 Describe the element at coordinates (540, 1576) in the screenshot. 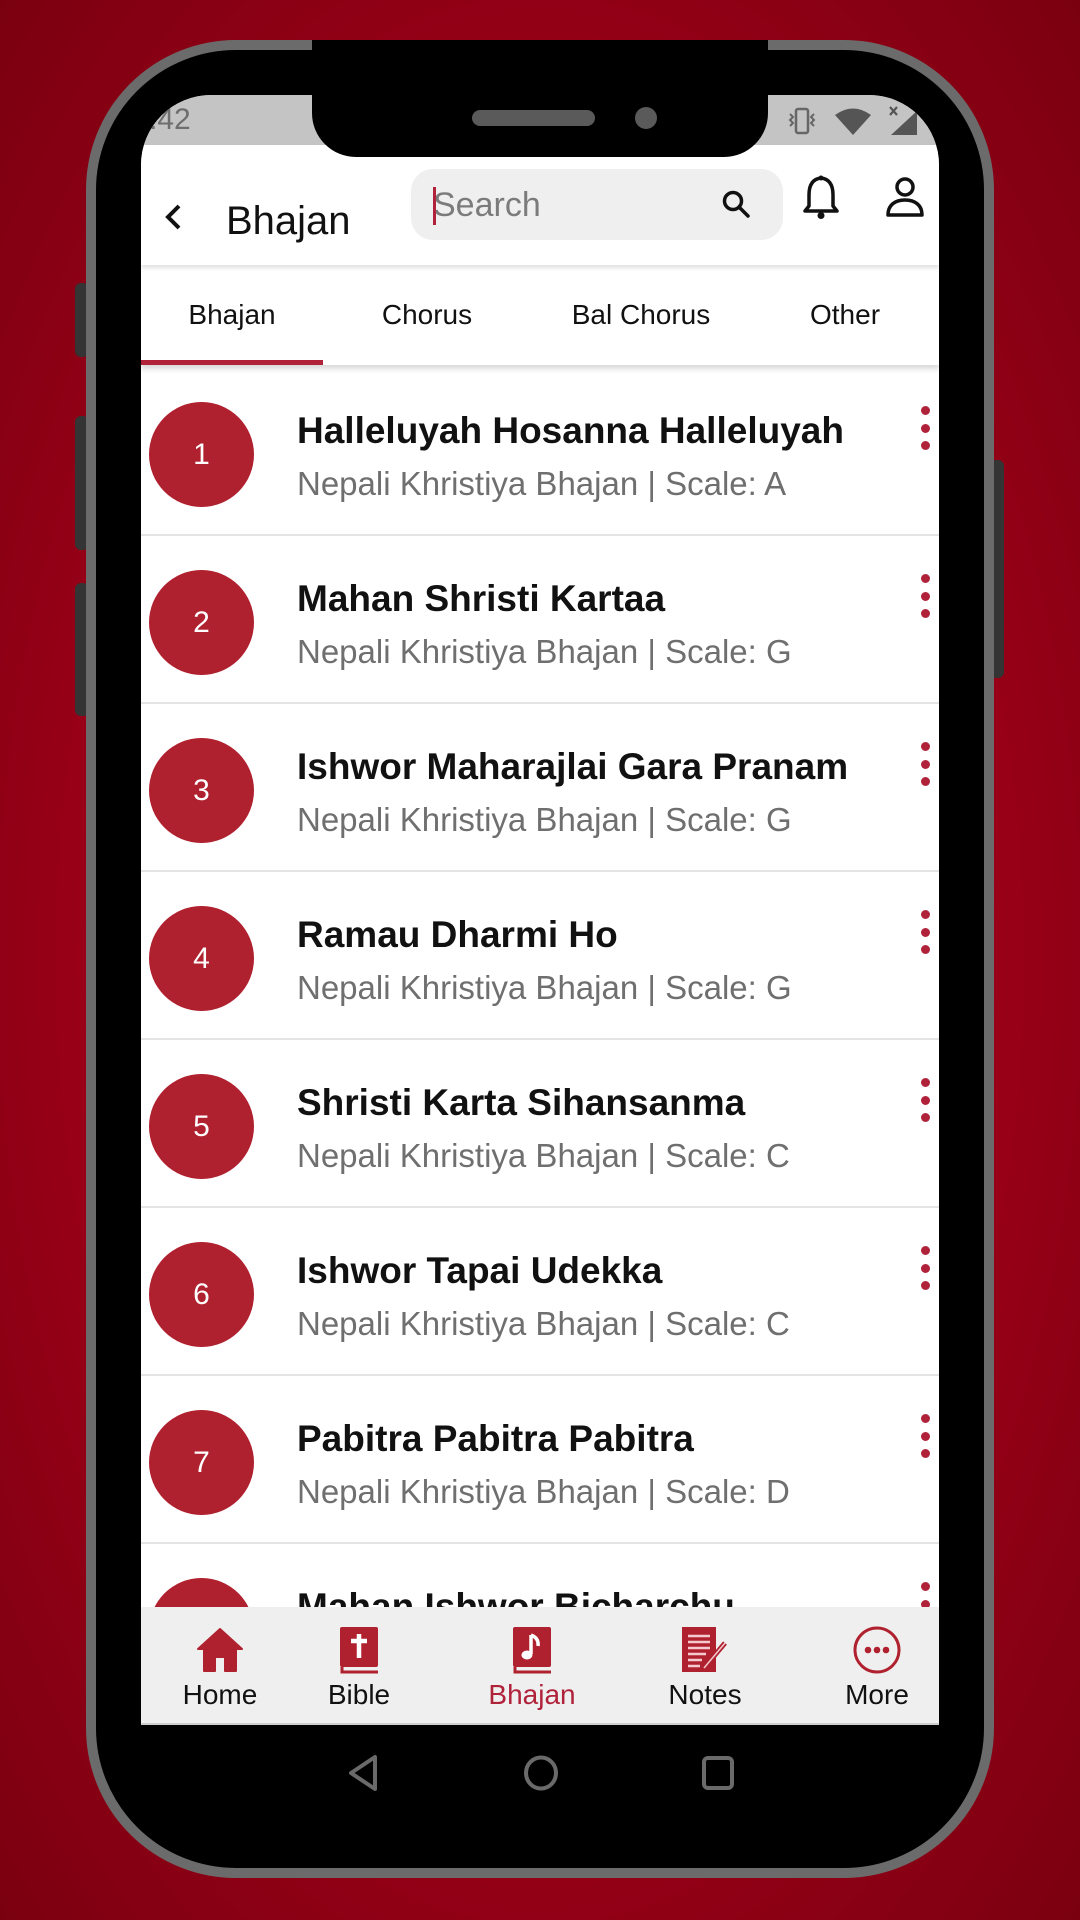

I see `song-list-item: 8 Mahan Ishwor Bicharchu` at that location.